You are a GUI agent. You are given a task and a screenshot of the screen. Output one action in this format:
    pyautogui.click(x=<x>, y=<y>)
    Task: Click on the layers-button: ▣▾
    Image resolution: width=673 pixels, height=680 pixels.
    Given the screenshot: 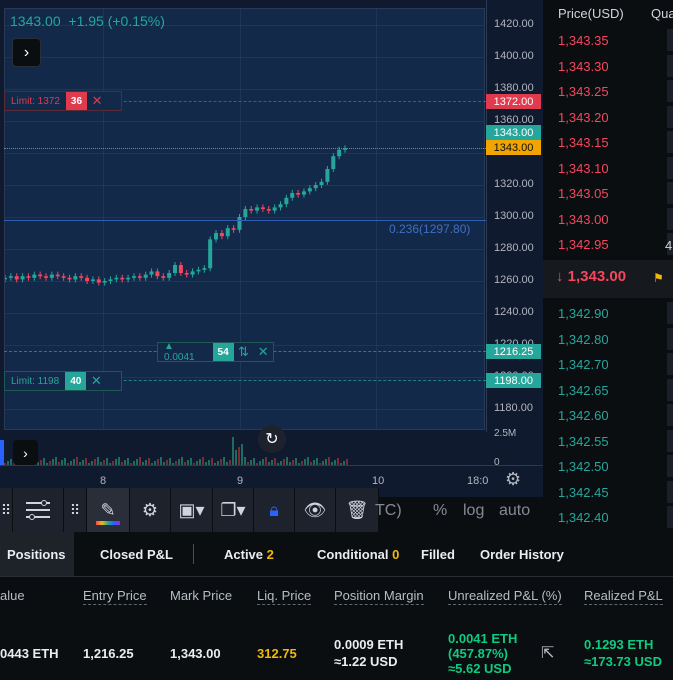 What is the action you would take?
    pyautogui.click(x=192, y=510)
    